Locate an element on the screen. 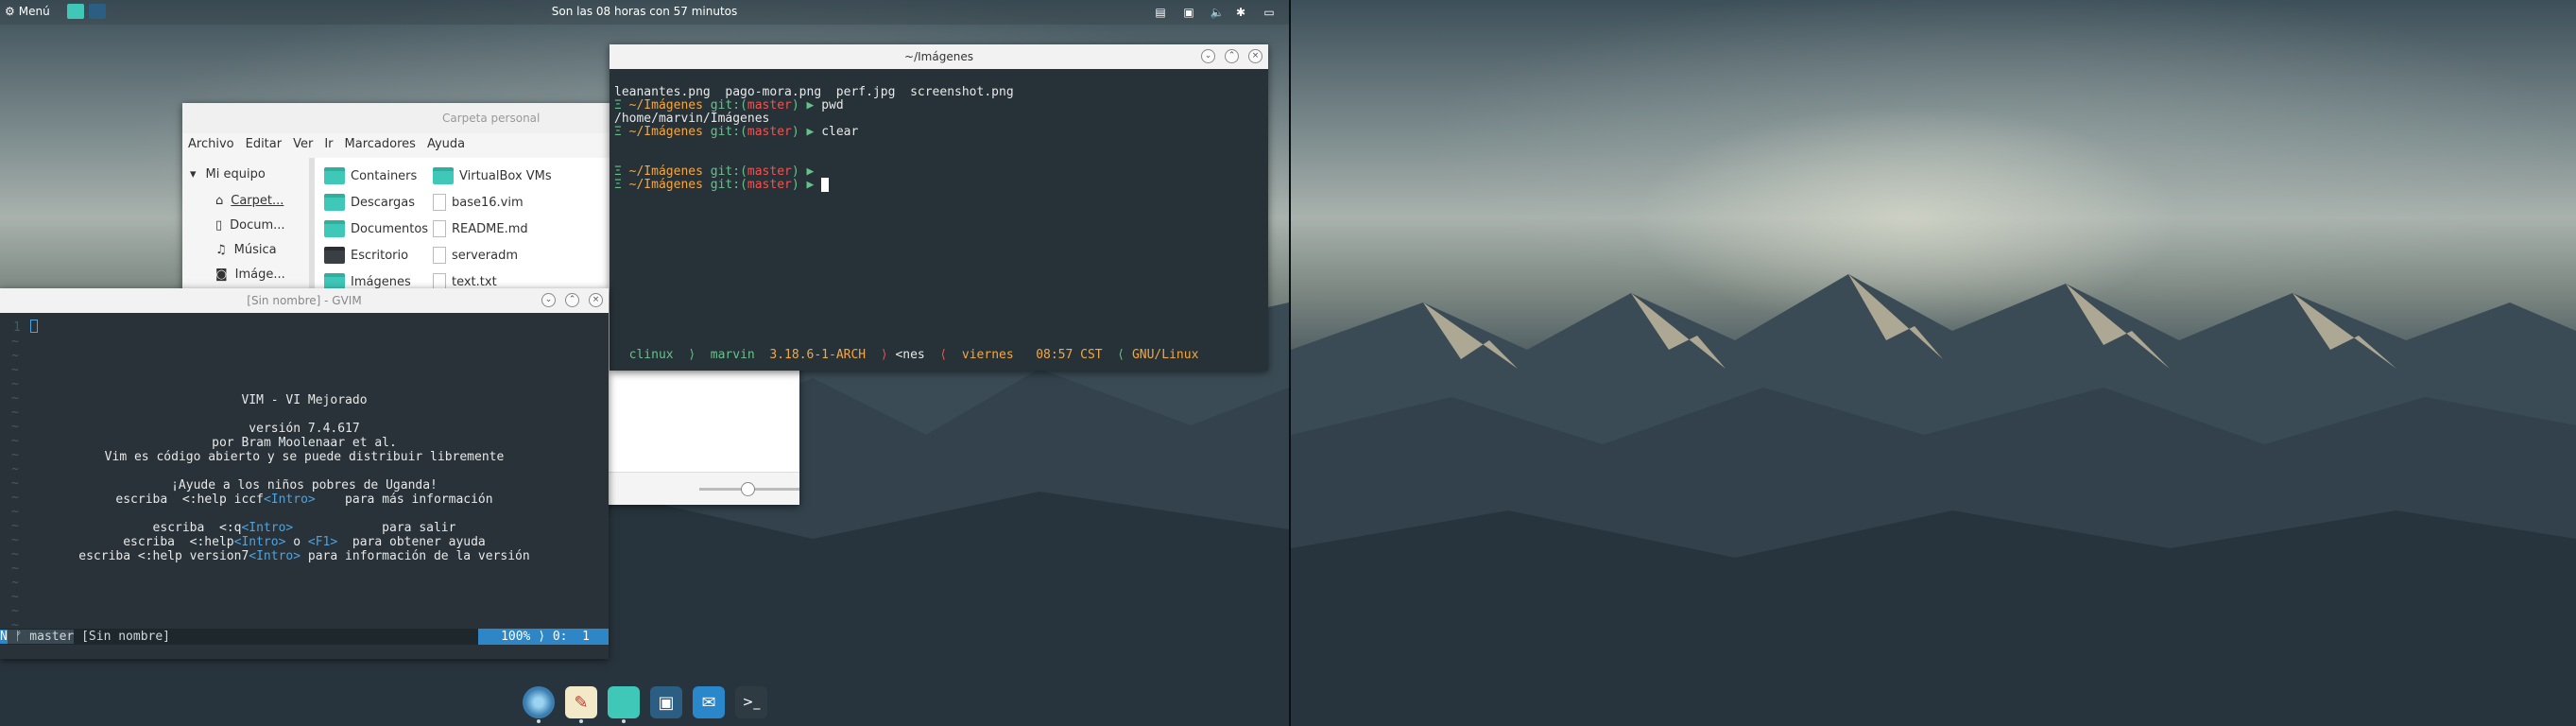 Image resolution: width=2576 pixels, height=726 pixels. menu-editar: Editar is located at coordinates (264, 145).